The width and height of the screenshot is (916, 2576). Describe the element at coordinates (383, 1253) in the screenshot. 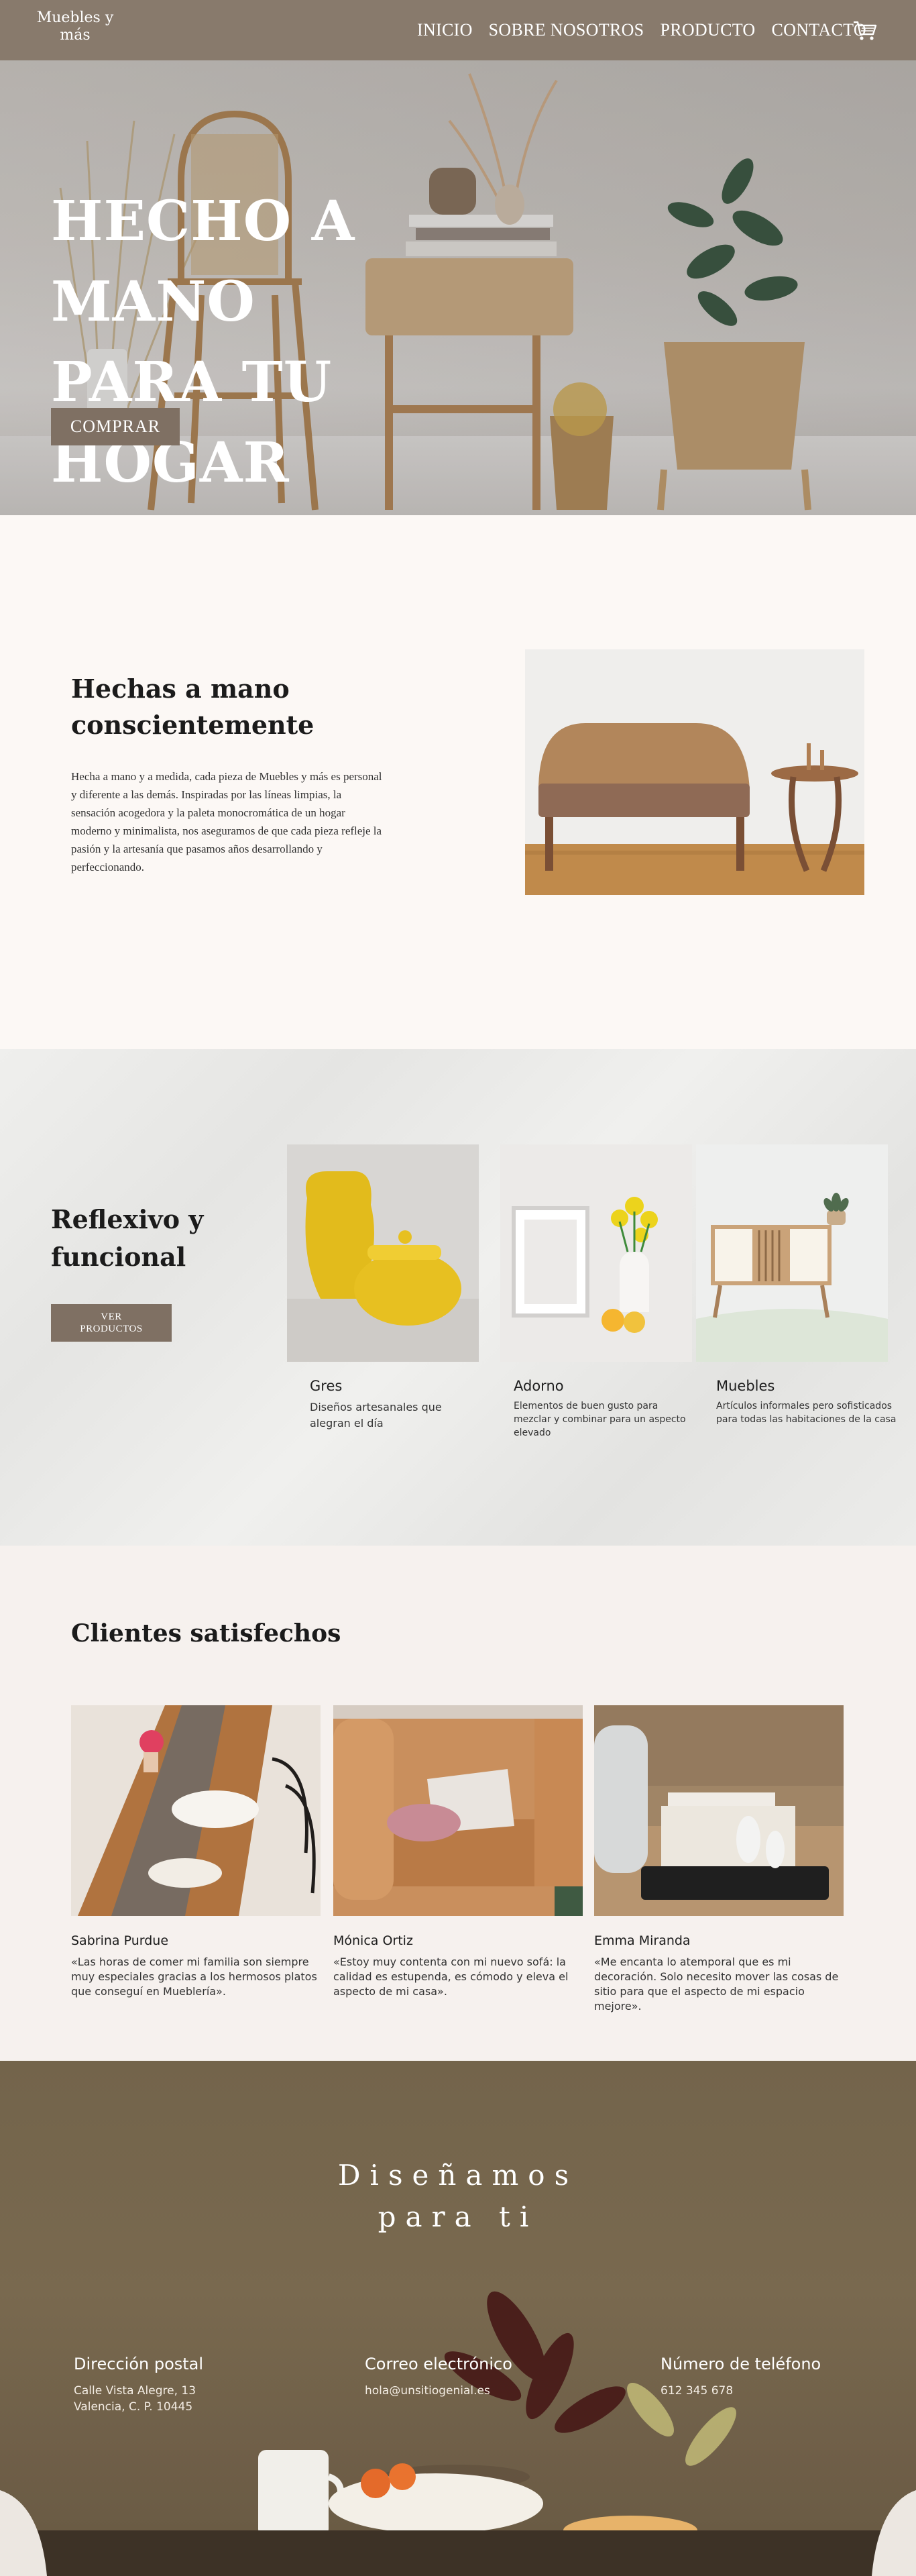

I see `stoneware-image` at that location.